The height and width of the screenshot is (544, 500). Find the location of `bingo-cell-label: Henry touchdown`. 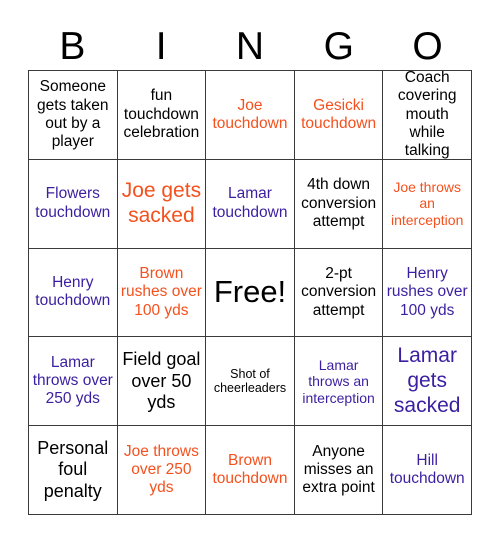

bingo-cell-label: Henry touchdown is located at coordinates (73, 292).